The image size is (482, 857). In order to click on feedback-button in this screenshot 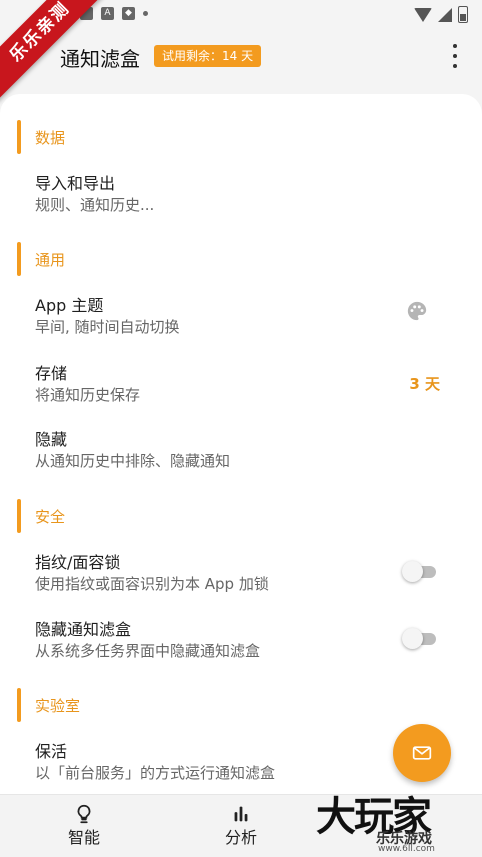, I will do `click(422, 753)`.